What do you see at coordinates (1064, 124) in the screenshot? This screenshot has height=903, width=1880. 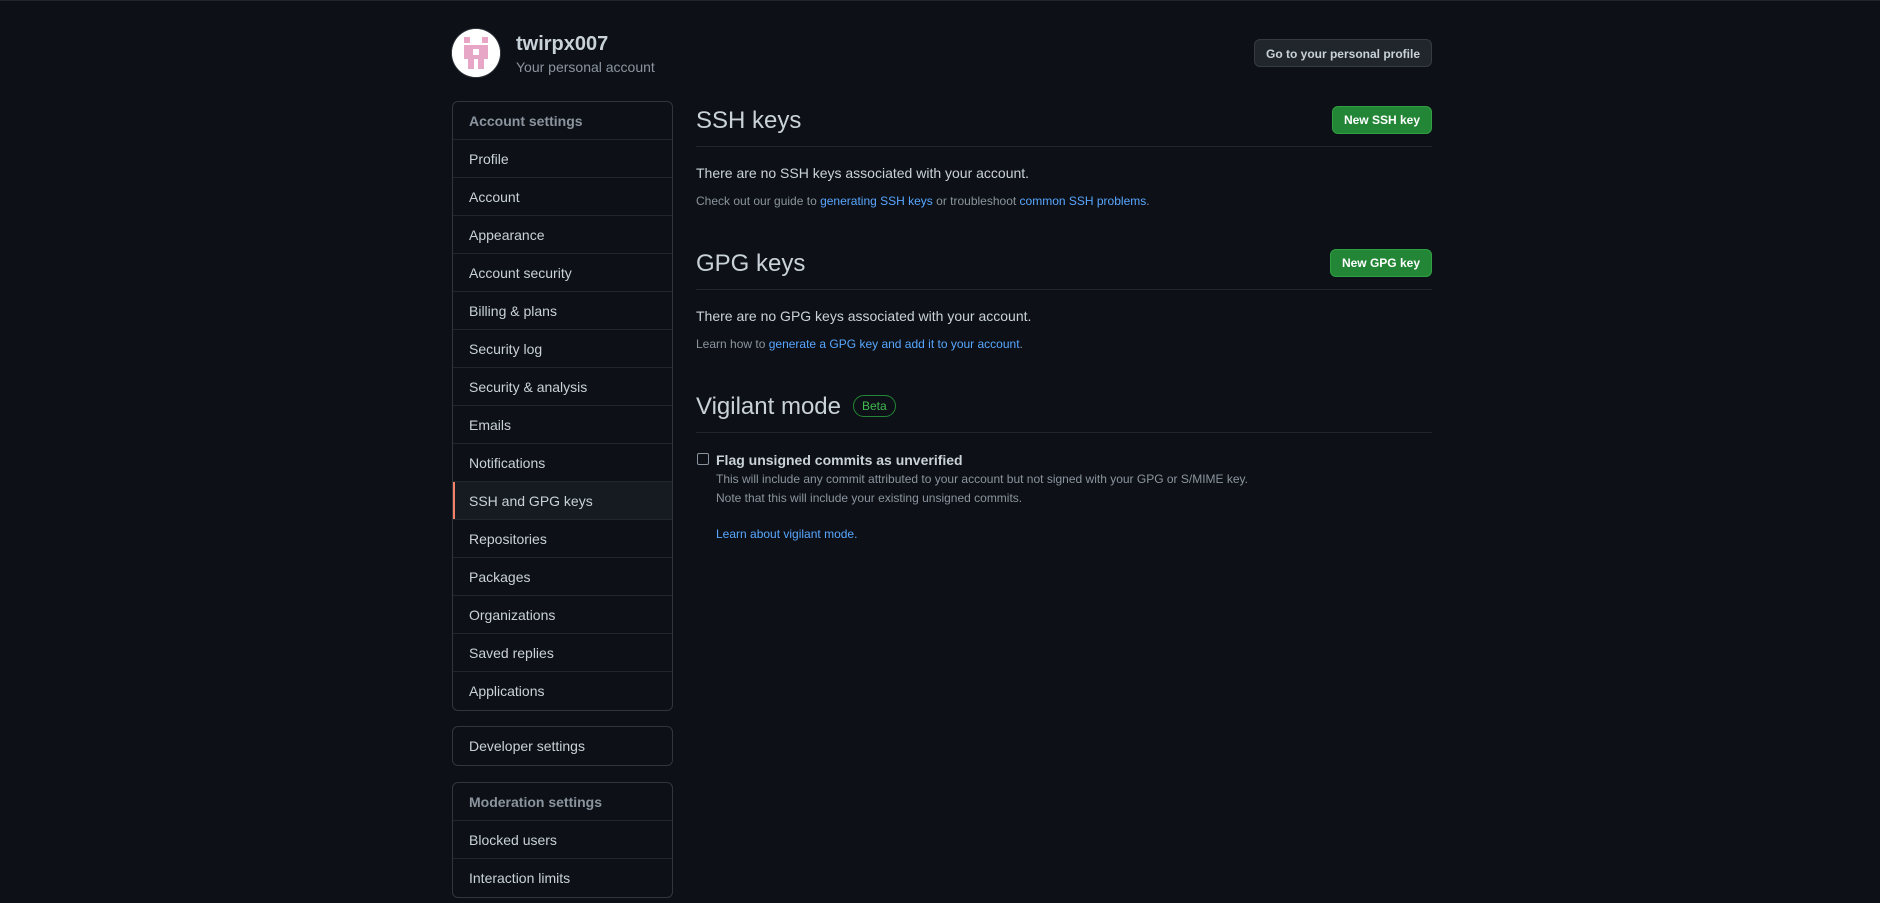 I see `ssh-keys-header: SSH keys New SSH key` at bounding box center [1064, 124].